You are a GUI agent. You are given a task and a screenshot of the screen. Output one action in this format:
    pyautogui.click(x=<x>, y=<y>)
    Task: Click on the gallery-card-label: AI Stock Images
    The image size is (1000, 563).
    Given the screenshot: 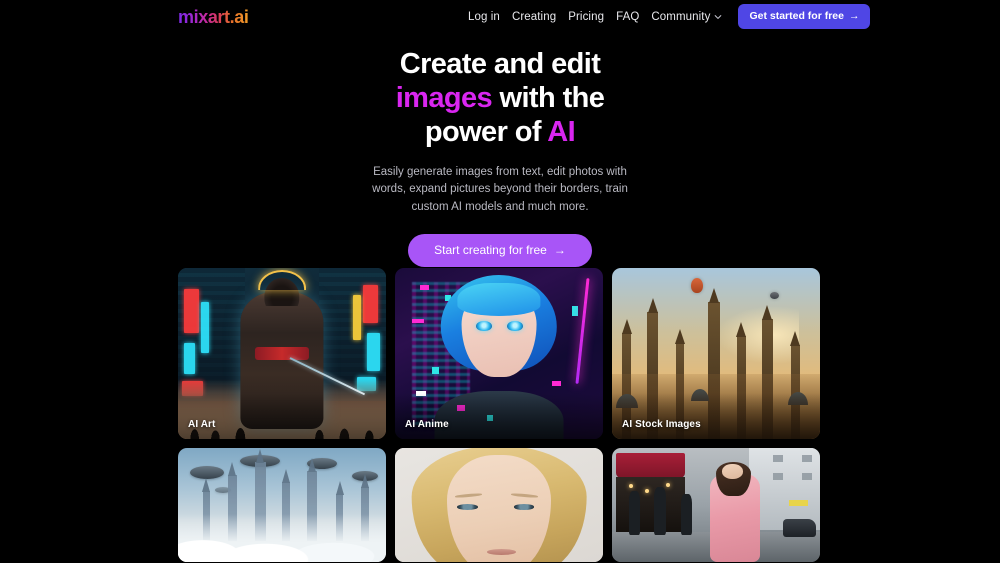 What is the action you would take?
    pyautogui.click(x=661, y=424)
    